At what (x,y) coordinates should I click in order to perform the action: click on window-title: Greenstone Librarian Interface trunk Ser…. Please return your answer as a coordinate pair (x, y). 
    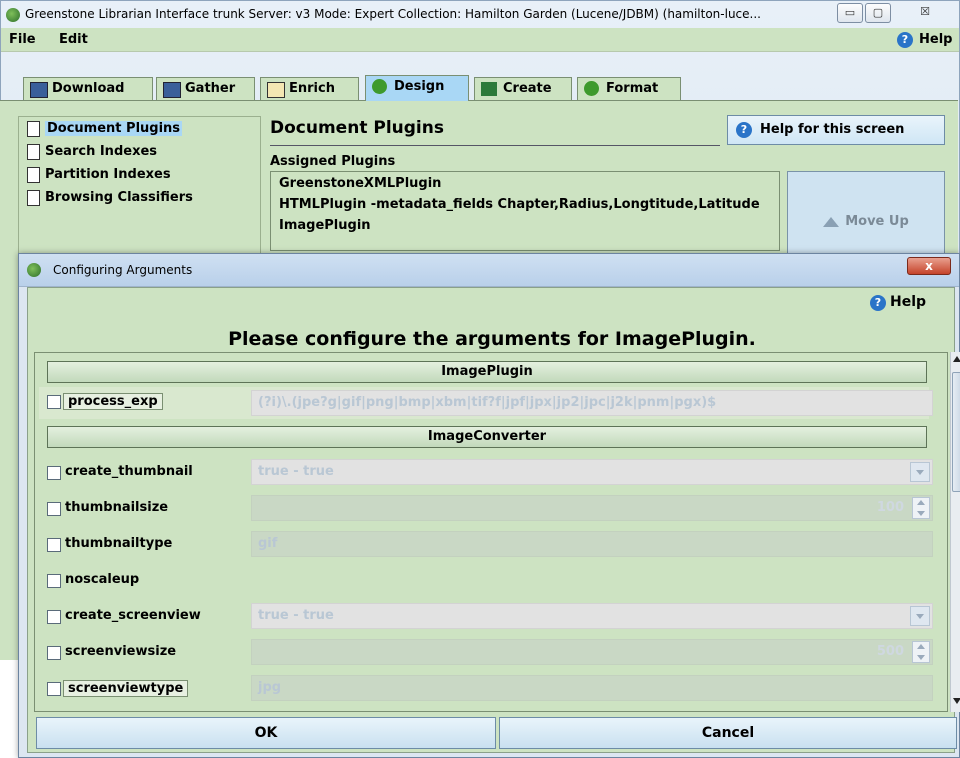
    Looking at the image, I should click on (393, 14).